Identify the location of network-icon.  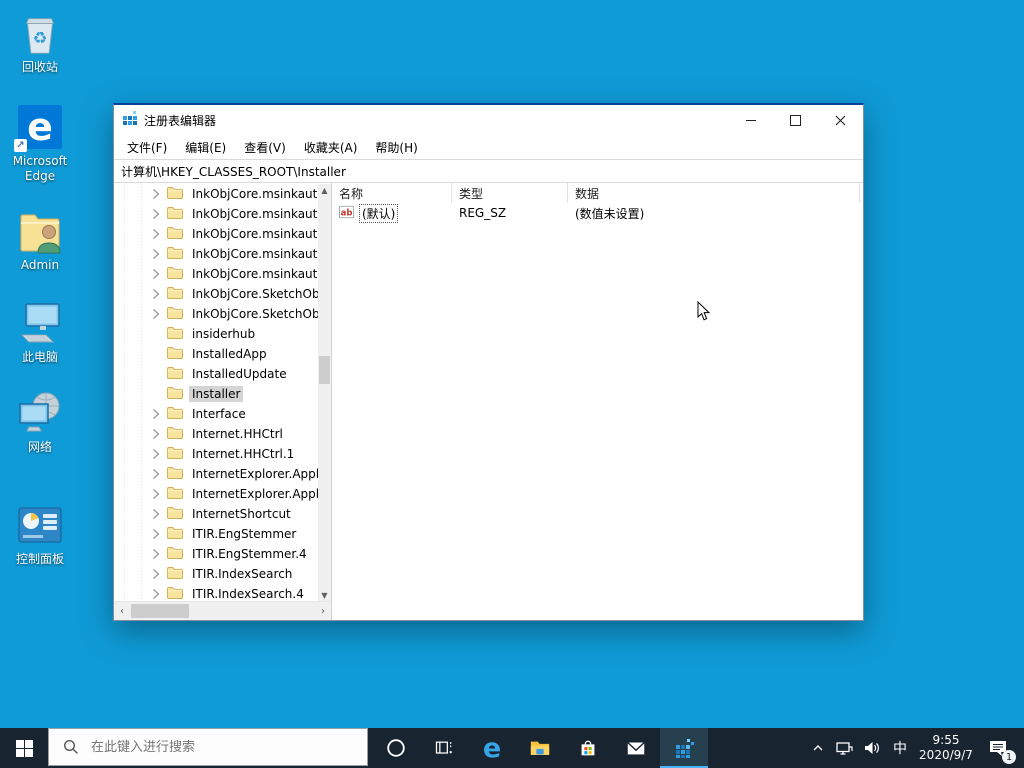
(40, 414).